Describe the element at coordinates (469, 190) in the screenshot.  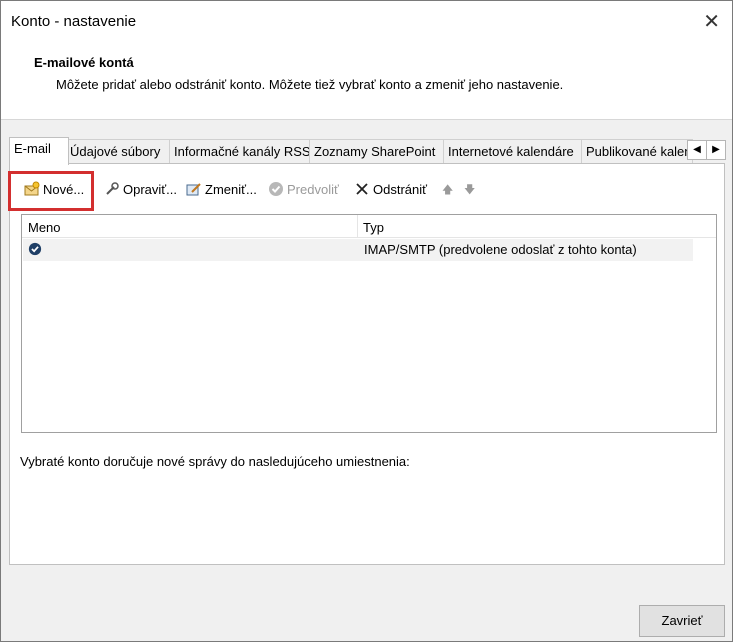
I see `move-down-icon: 🡇` at that location.